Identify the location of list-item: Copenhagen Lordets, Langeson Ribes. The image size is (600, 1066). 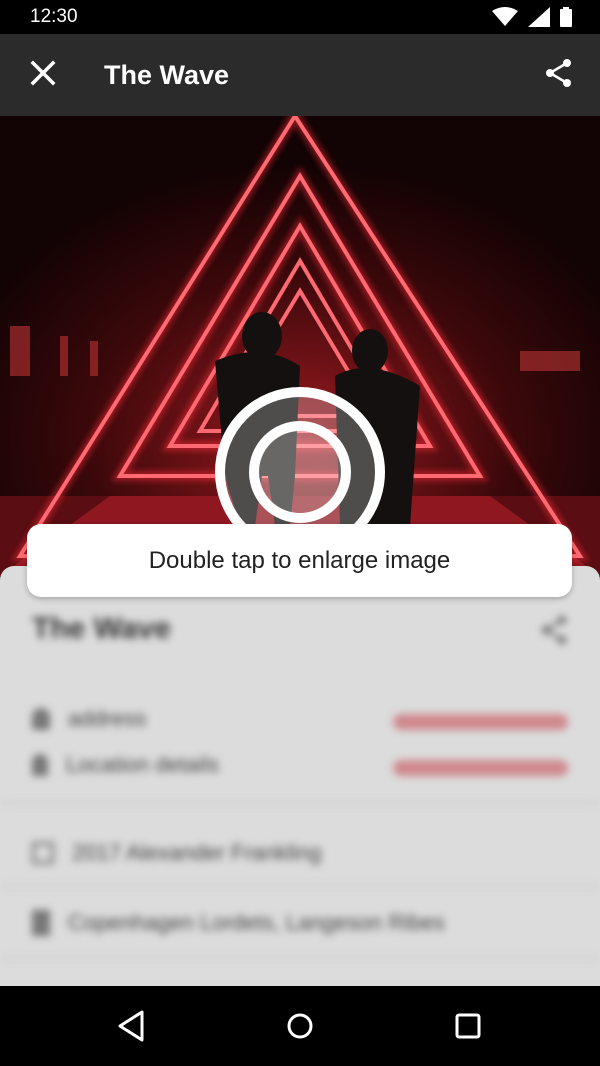
(238, 923).